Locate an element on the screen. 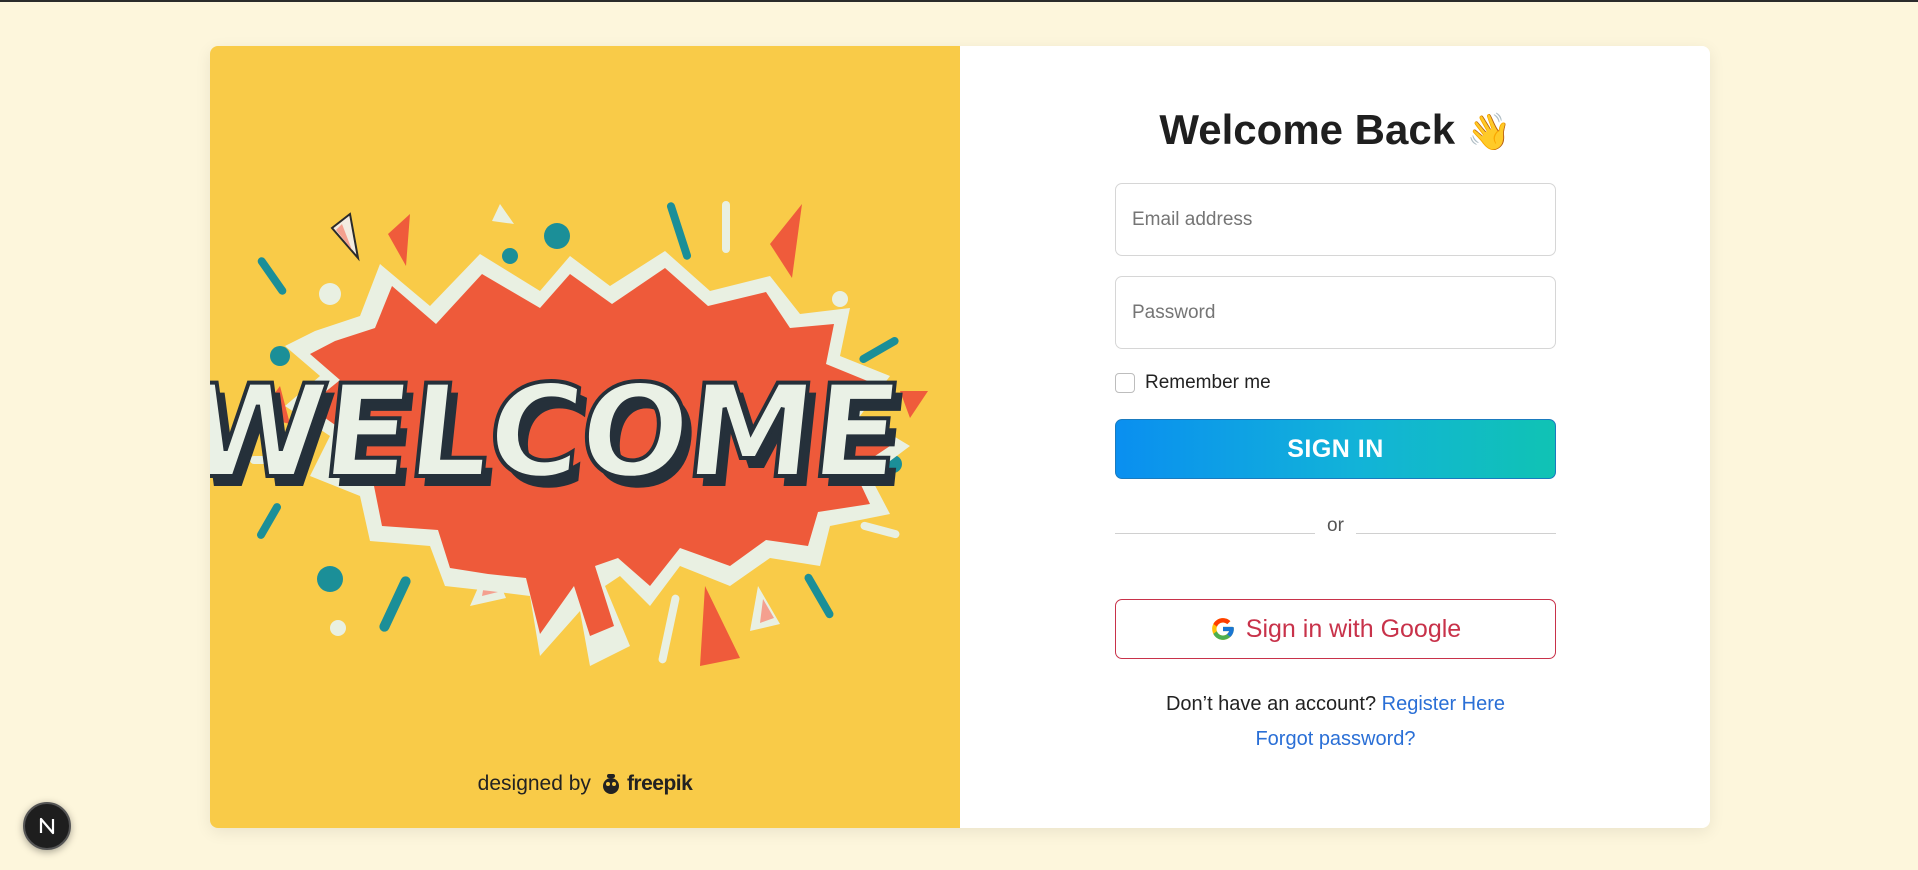 This screenshot has height=870, width=1918. image-credit: designed by freepik is located at coordinates (585, 784).